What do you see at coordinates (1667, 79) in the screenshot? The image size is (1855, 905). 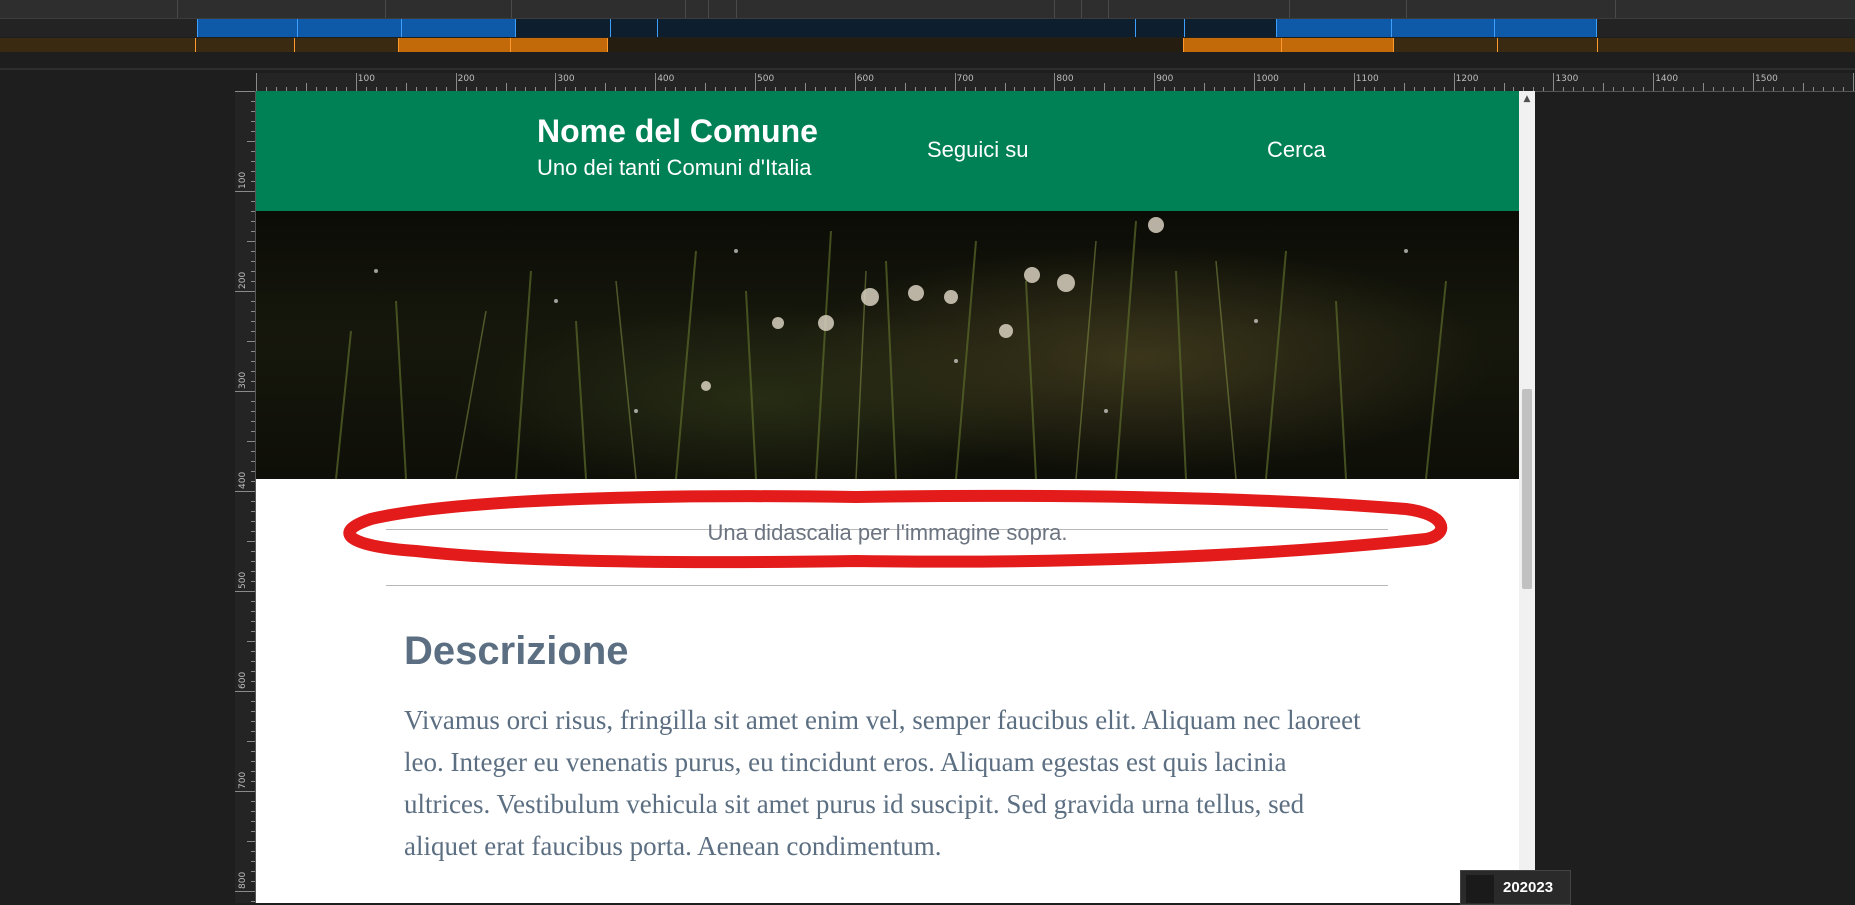 I see `ruler-label: 1400` at bounding box center [1667, 79].